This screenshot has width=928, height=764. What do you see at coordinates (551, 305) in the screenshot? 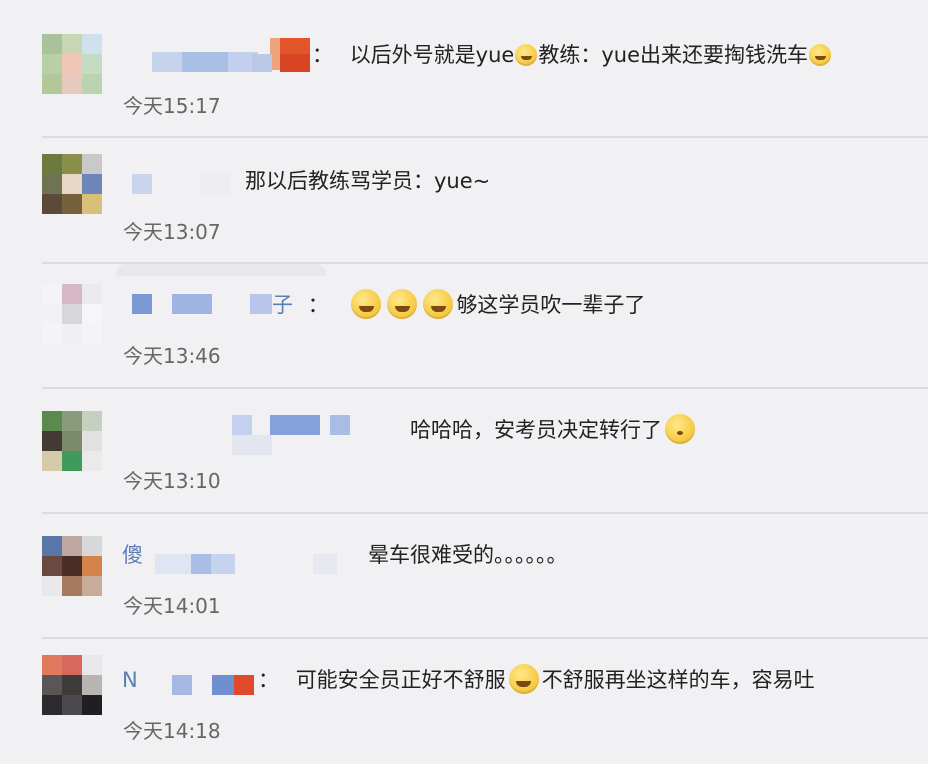
I see `comment-content: 够这学员吹一辈子了` at bounding box center [551, 305].